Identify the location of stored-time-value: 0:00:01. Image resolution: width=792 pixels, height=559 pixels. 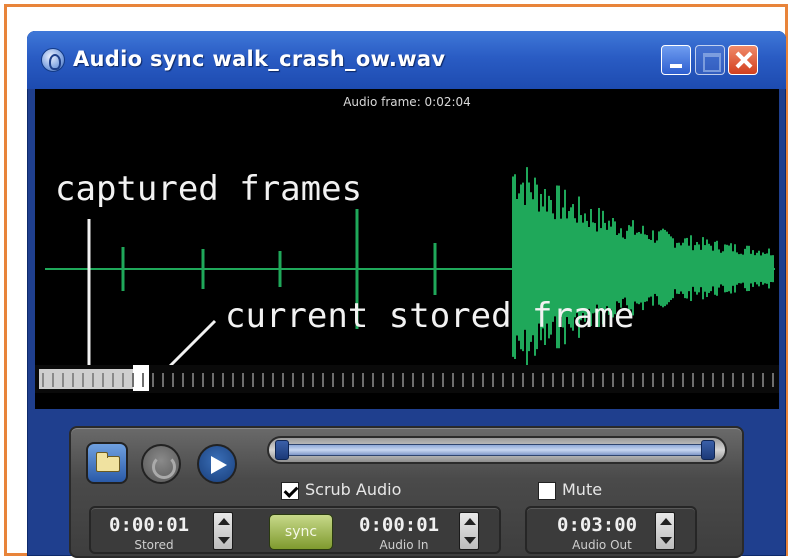
(149, 525).